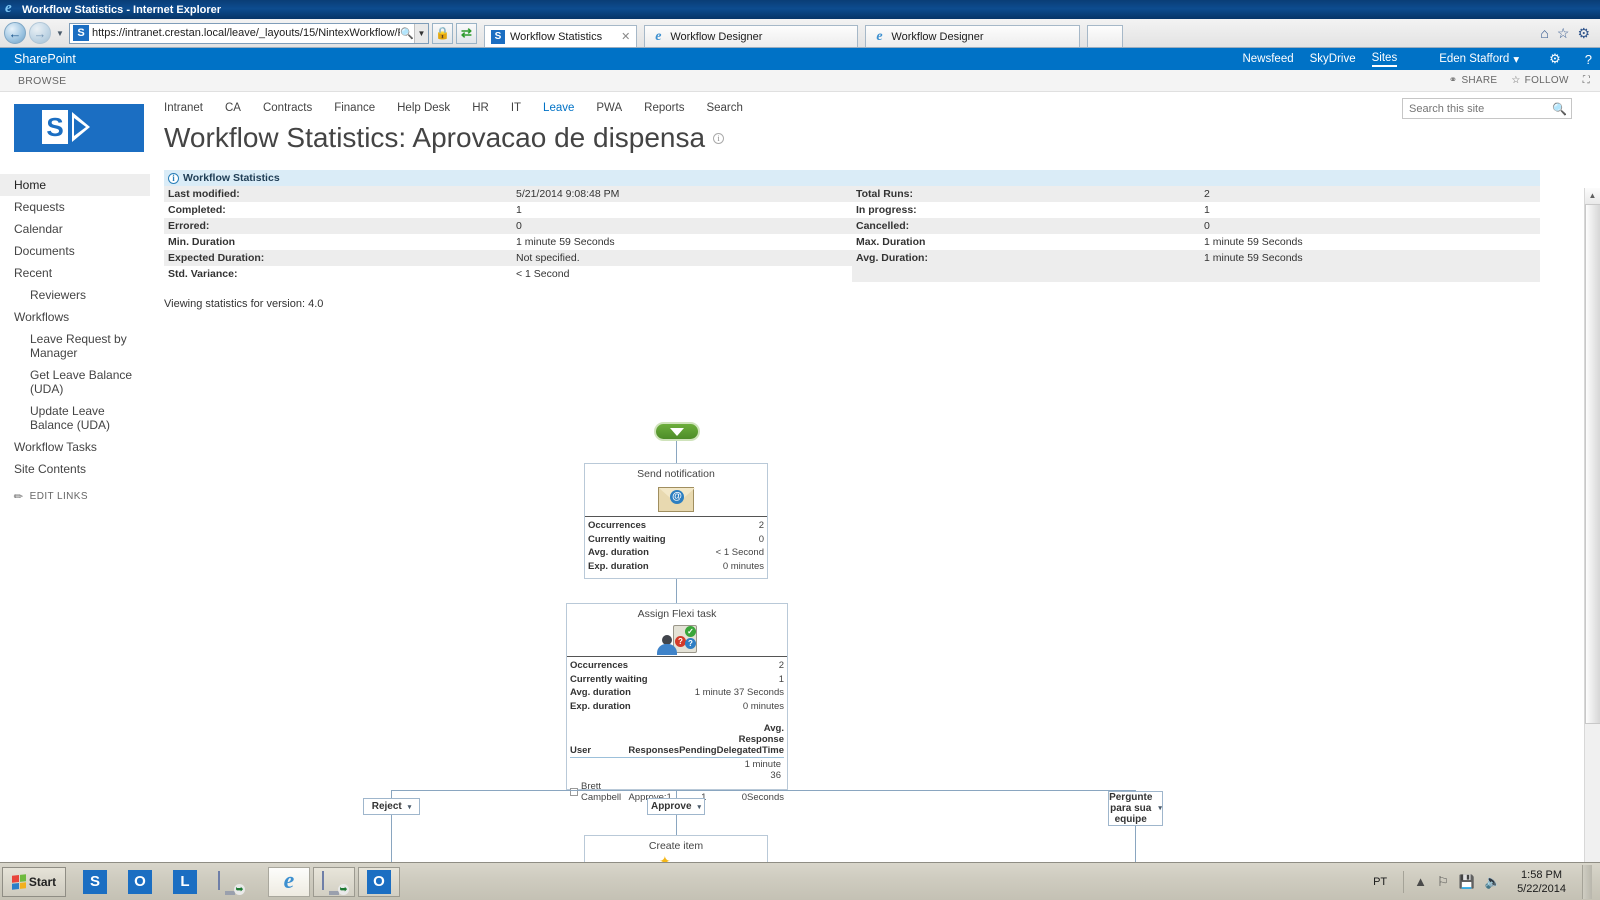 The width and height of the screenshot is (1600, 900). Describe the element at coordinates (676, 499) in the screenshot. I see `email-icon: @` at that location.